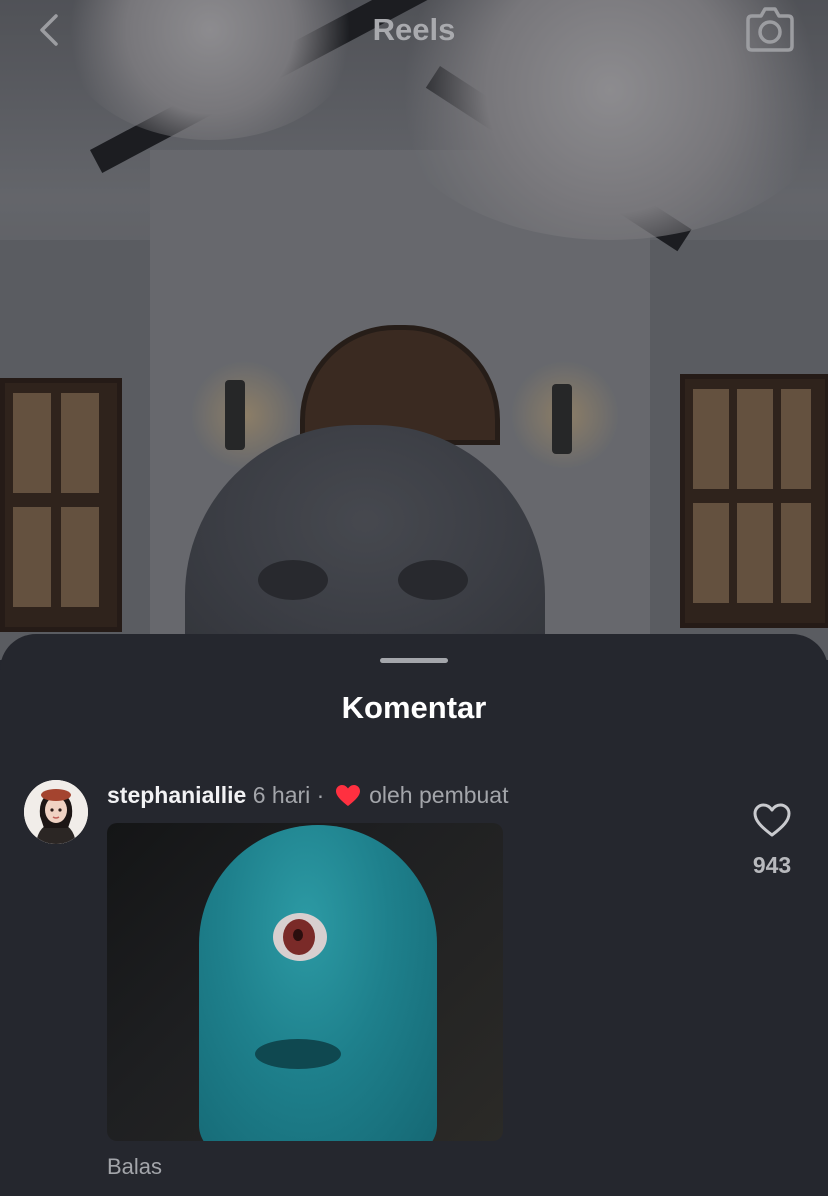  Describe the element at coordinates (134, 1167) in the screenshot. I see `reply-button: Balas` at that location.